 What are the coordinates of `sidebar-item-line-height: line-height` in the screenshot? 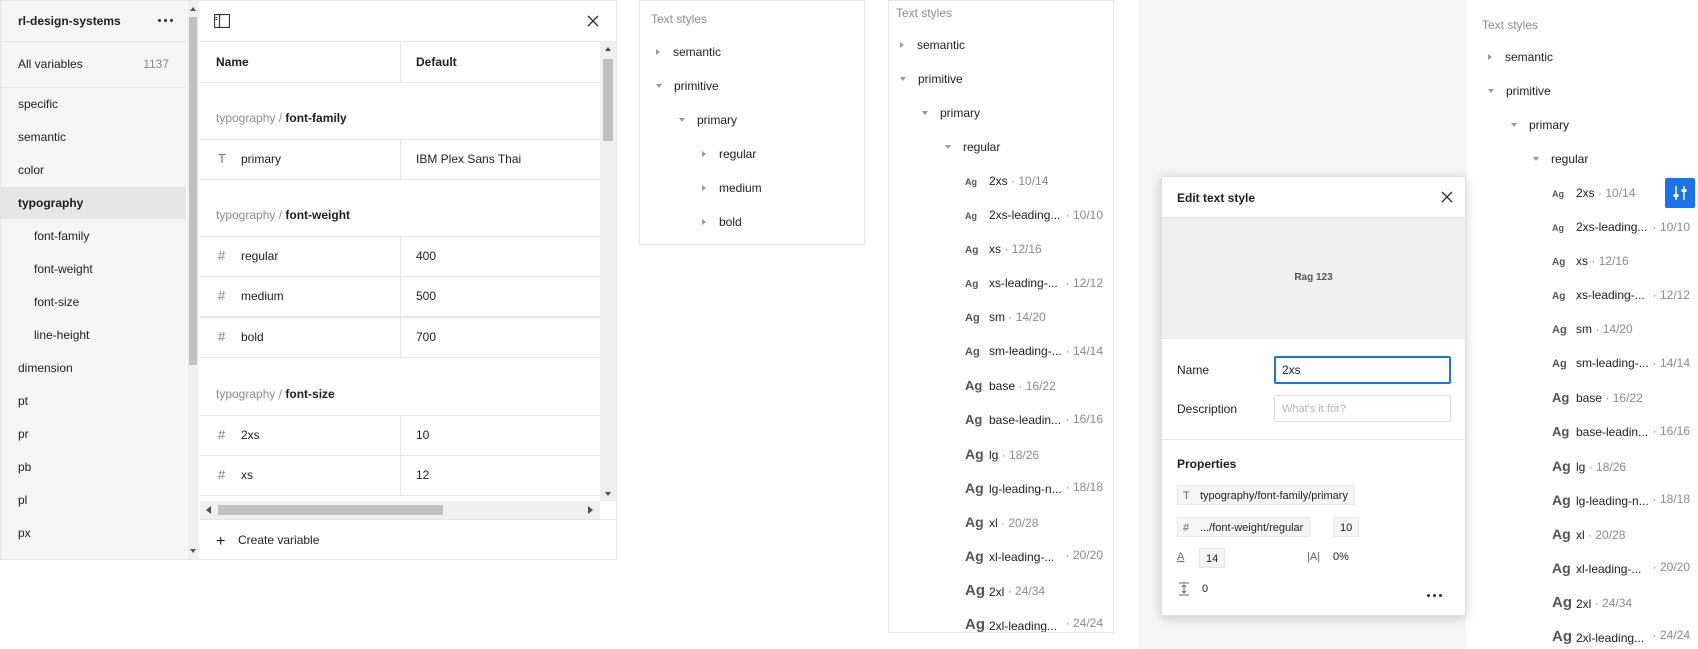 It's located at (93, 335).